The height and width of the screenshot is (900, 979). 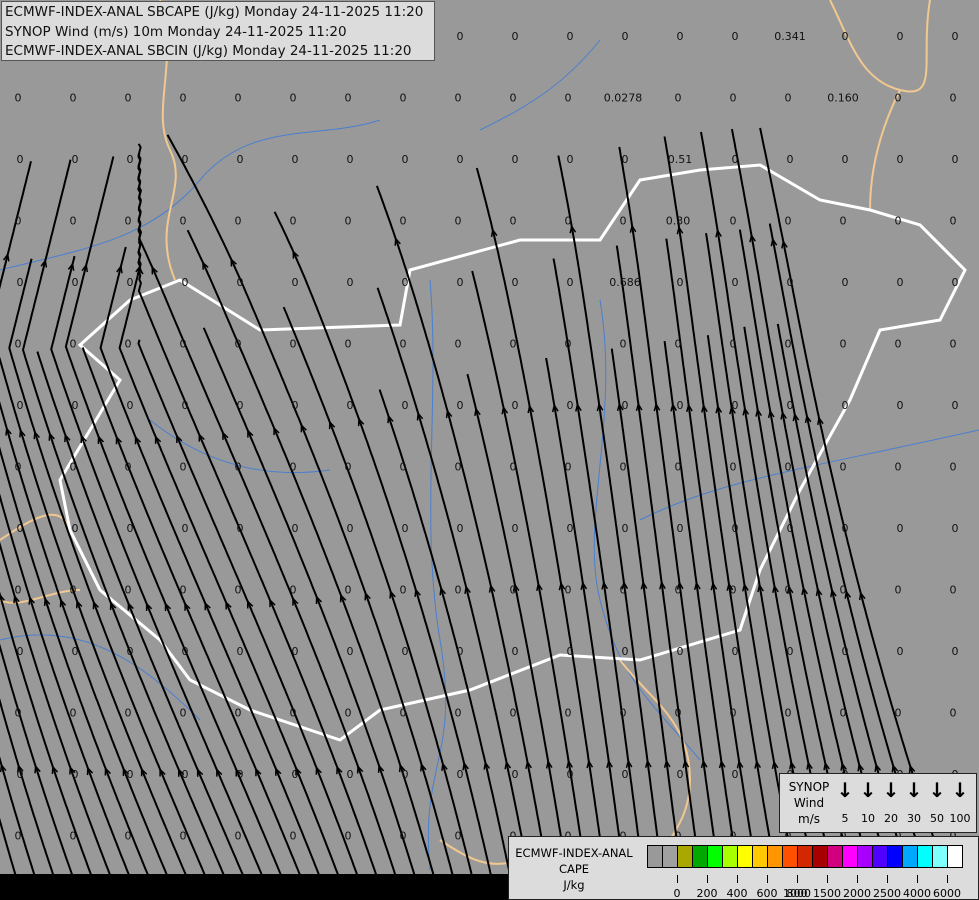 What do you see at coordinates (678, 221) in the screenshot?
I see `sbcin-value: 0.30` at bounding box center [678, 221].